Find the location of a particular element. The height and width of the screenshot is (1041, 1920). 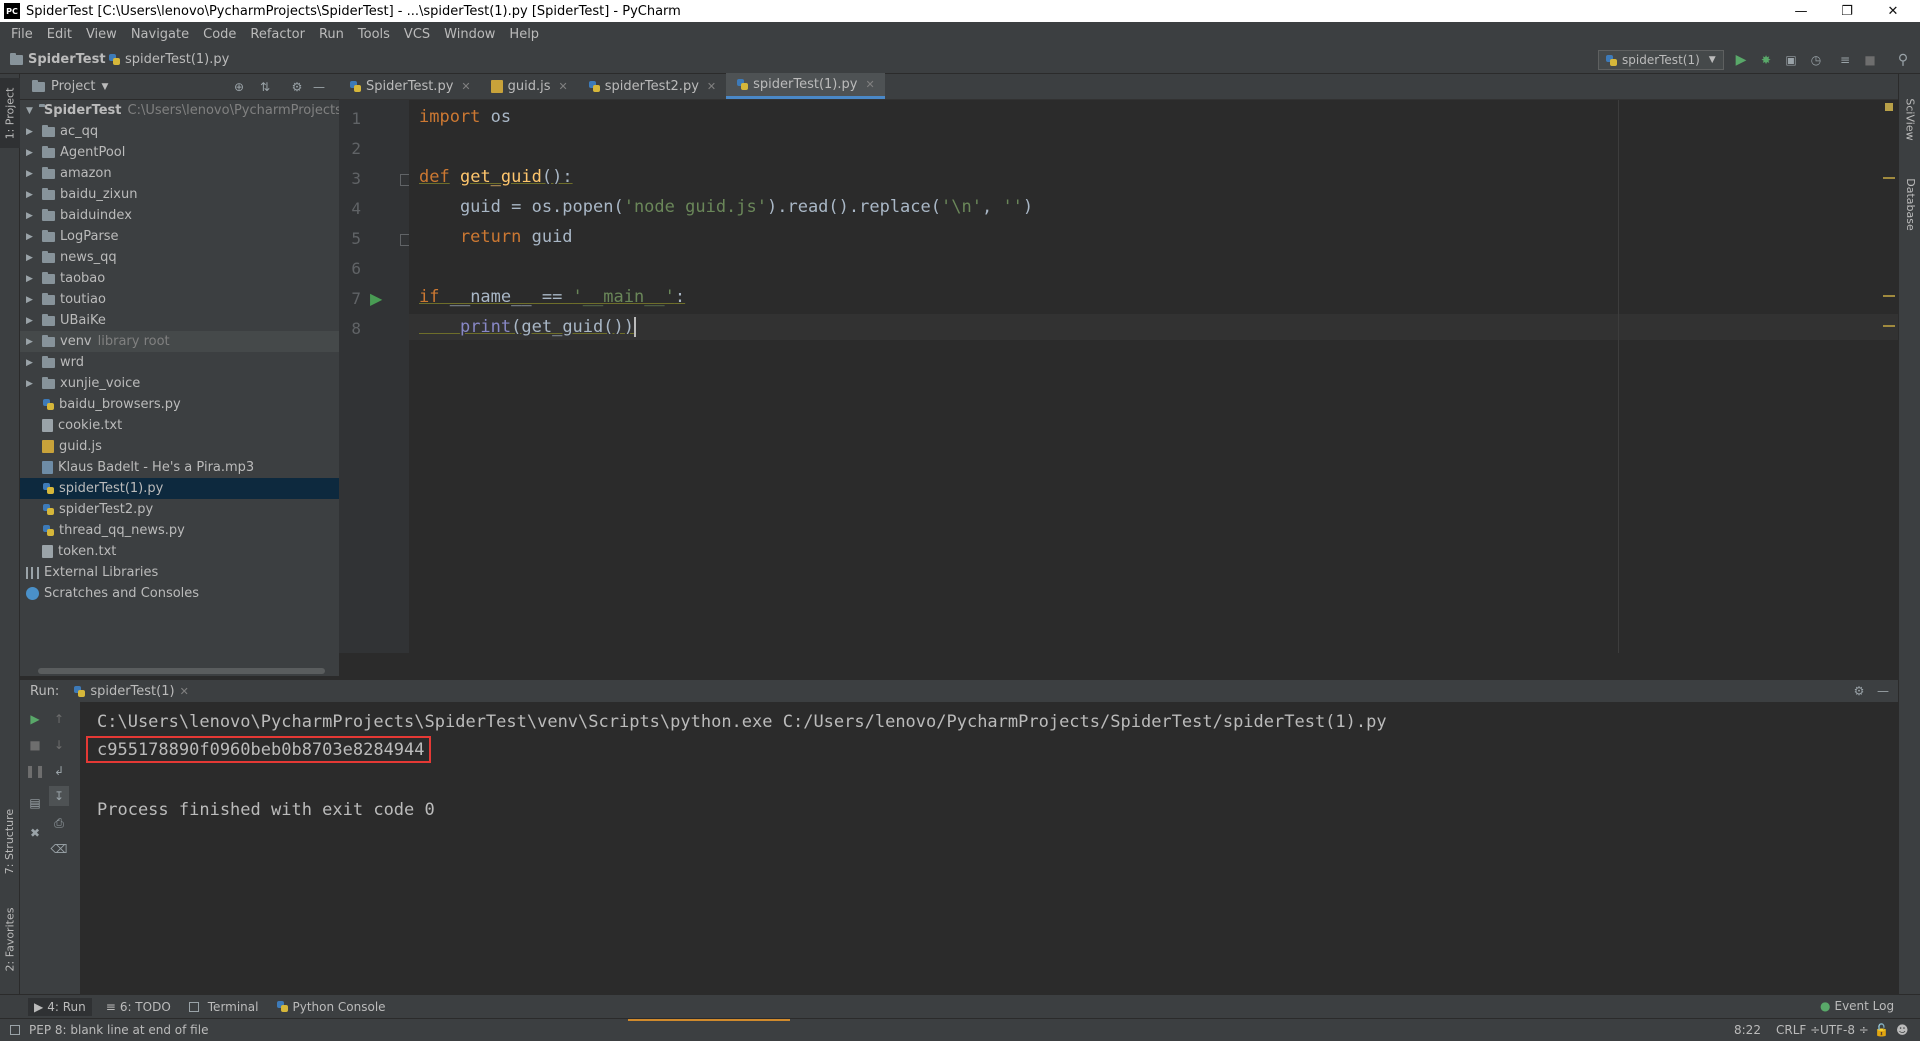

menu-code: Code is located at coordinates (219, 34).